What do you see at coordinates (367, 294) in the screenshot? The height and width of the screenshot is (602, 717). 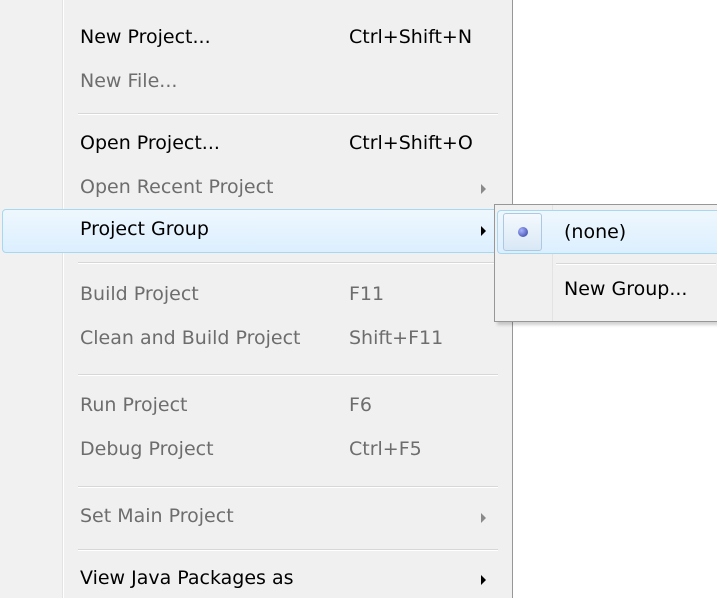 I see `menu-item-shortcut: F11` at bounding box center [367, 294].